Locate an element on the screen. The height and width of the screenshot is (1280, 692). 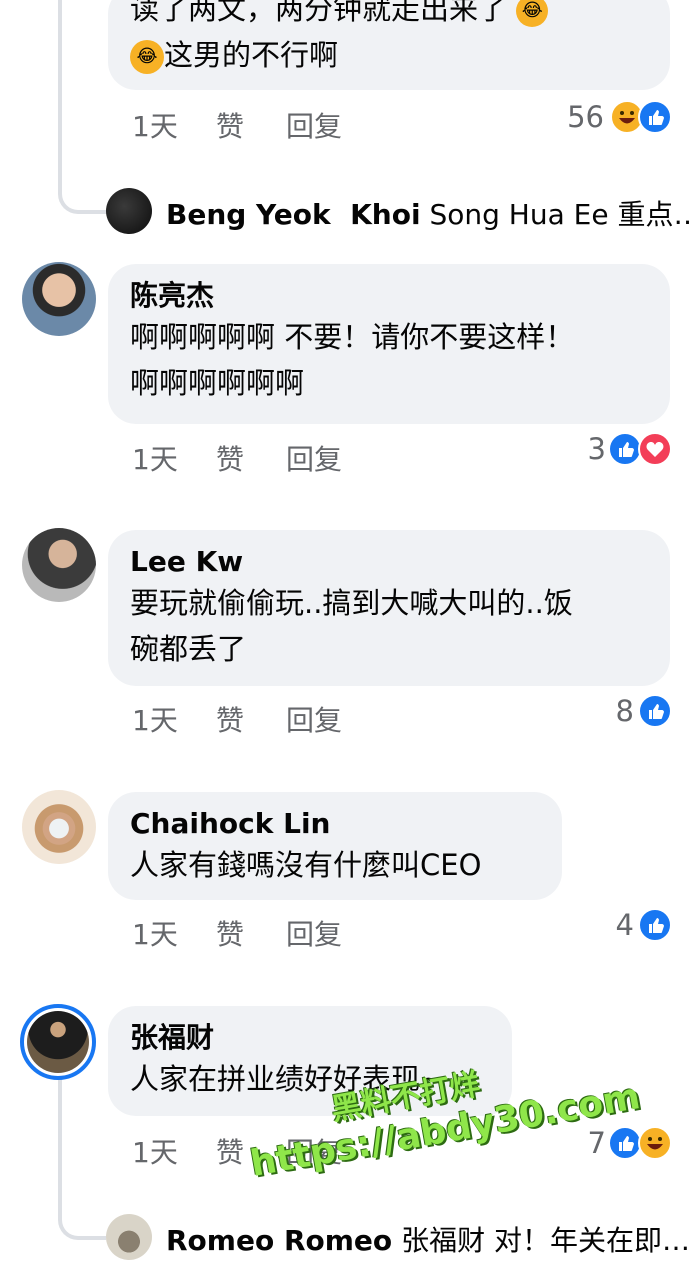
comment-bubble: Chaihock Lin 人家有錢嗎沒有什麼叫CEO is located at coordinates (335, 846).